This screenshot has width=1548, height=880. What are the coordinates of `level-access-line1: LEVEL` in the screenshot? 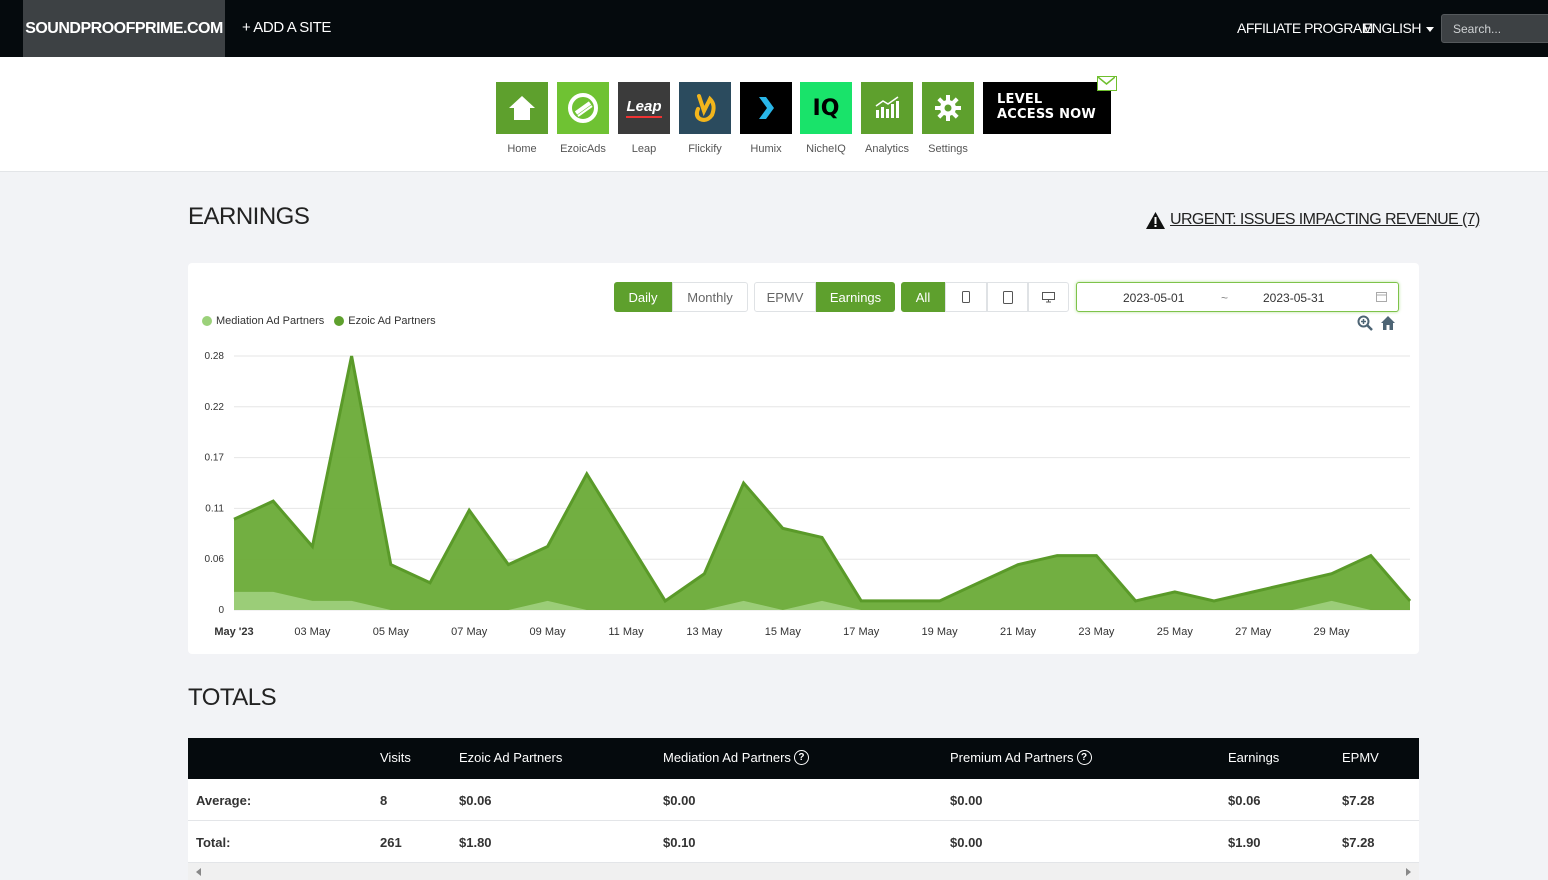 It's located at (1020, 99).